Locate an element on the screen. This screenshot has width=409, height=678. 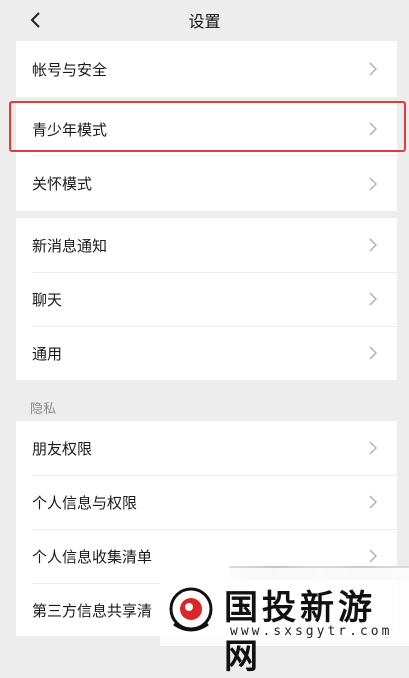
settings-item-personal-info-permissions: 个人信息与权限 is located at coordinates (206, 502).